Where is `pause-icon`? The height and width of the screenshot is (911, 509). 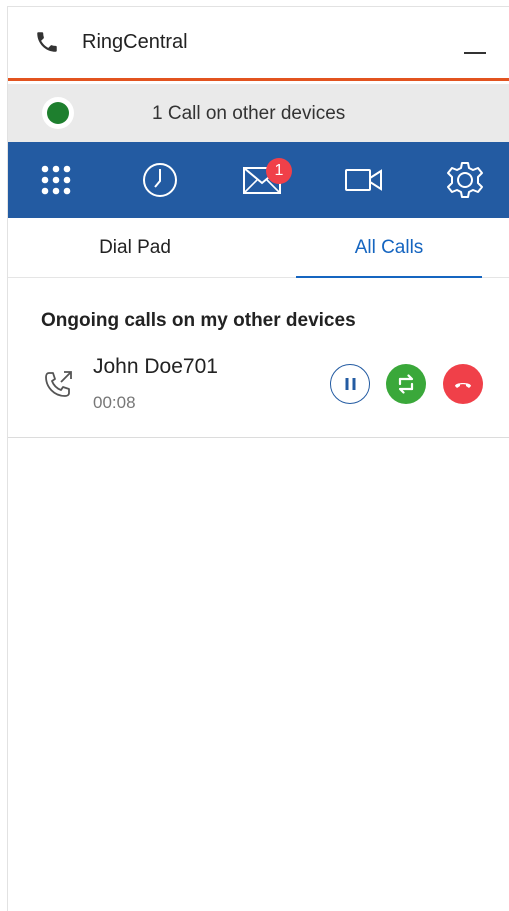
pause-icon is located at coordinates (350, 384).